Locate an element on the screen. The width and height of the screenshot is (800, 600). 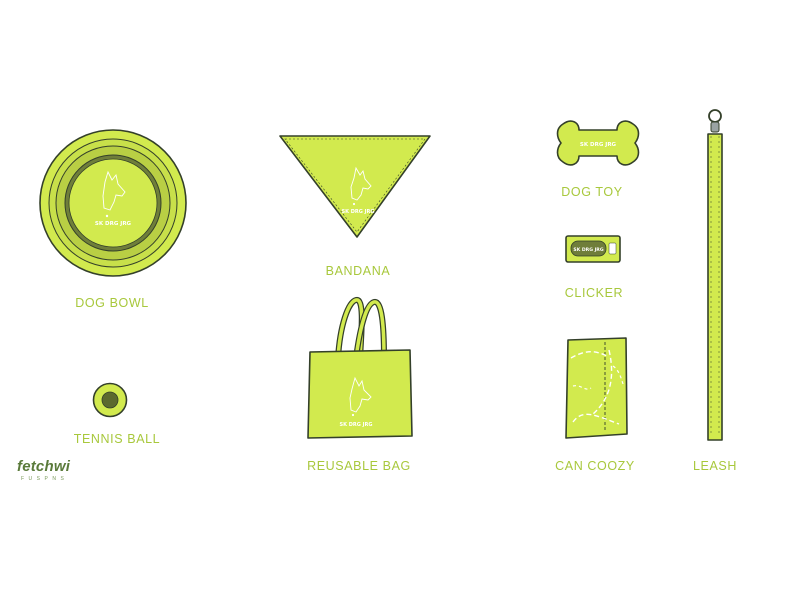
brand-wordmark: fetchwi is located at coordinates (44, 466).